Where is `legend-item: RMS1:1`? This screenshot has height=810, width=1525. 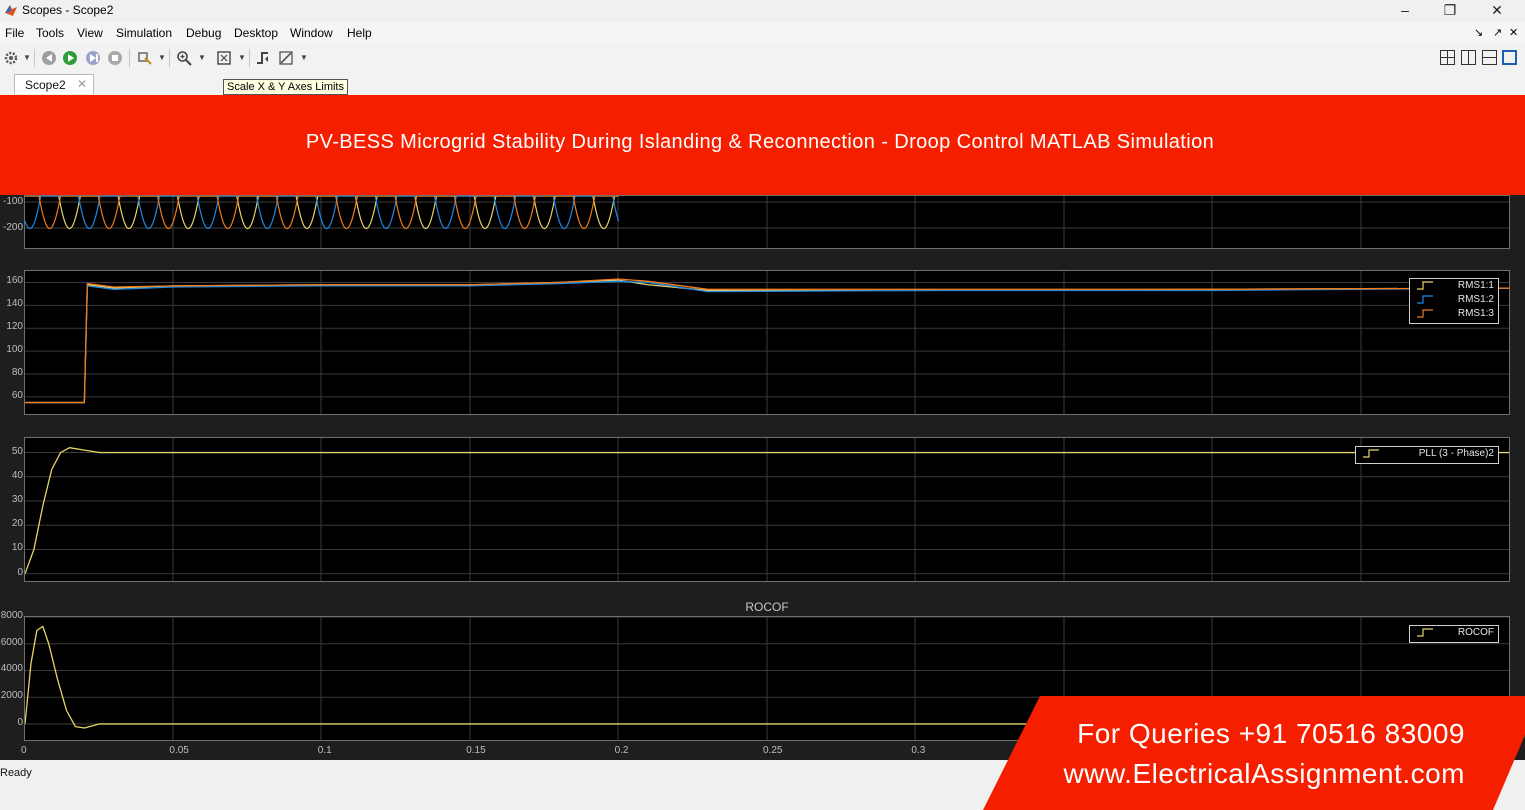
legend-item: RMS1:1 is located at coordinates (1454, 286).